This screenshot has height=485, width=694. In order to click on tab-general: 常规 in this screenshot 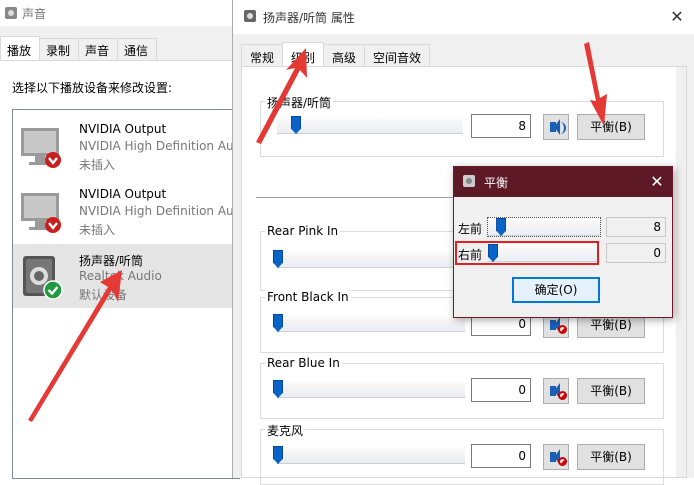, I will do `click(262, 55)`.